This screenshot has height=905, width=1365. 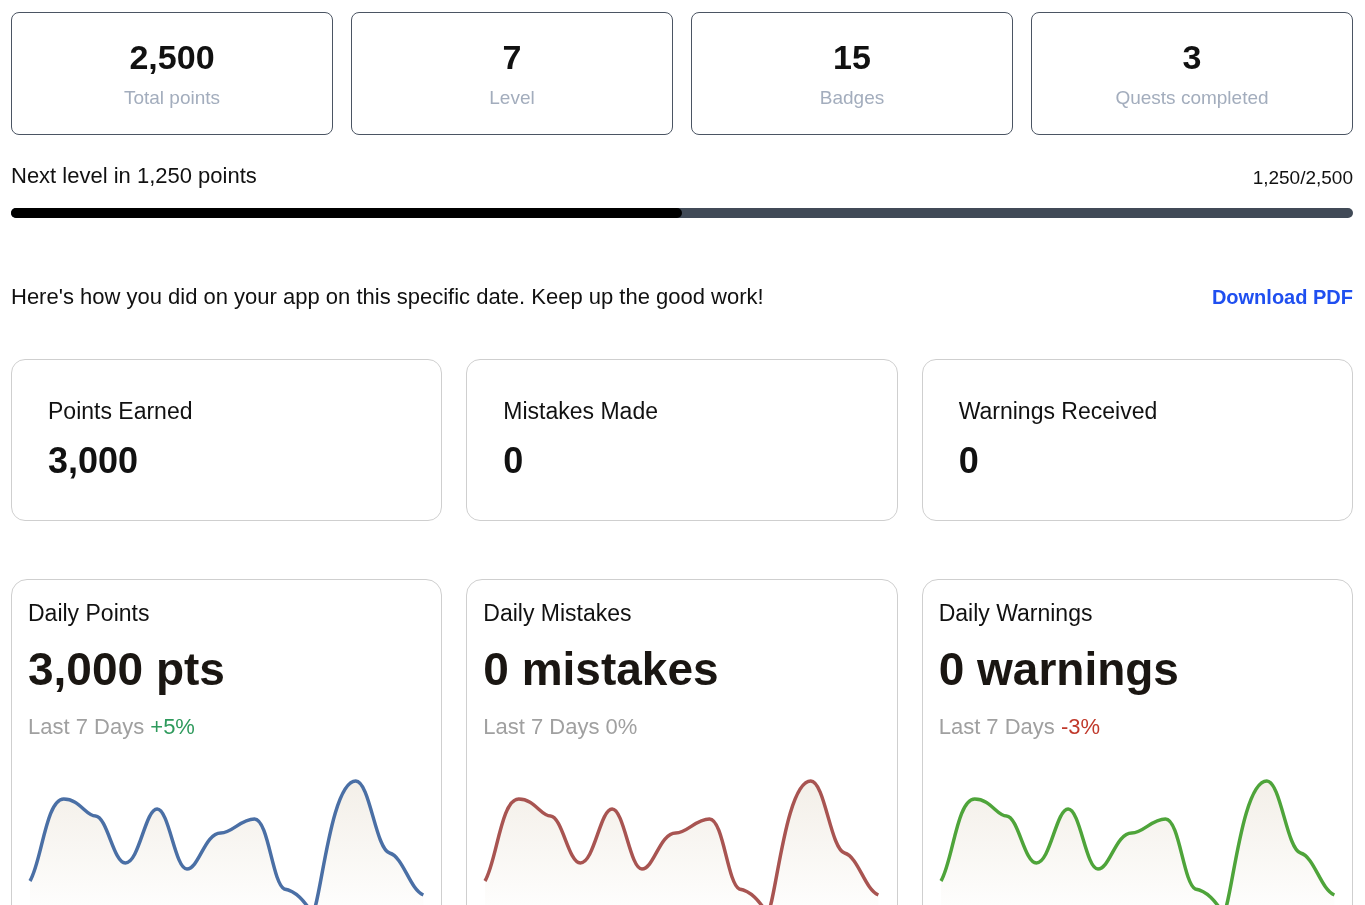 What do you see at coordinates (561, 726) in the screenshot?
I see `trend-text: Last 7 Days 0%` at bounding box center [561, 726].